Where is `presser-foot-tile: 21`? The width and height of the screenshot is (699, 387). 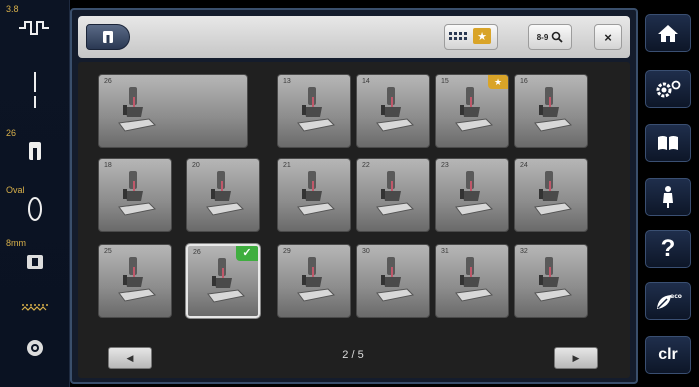 presser-foot-tile: 21 is located at coordinates (314, 195).